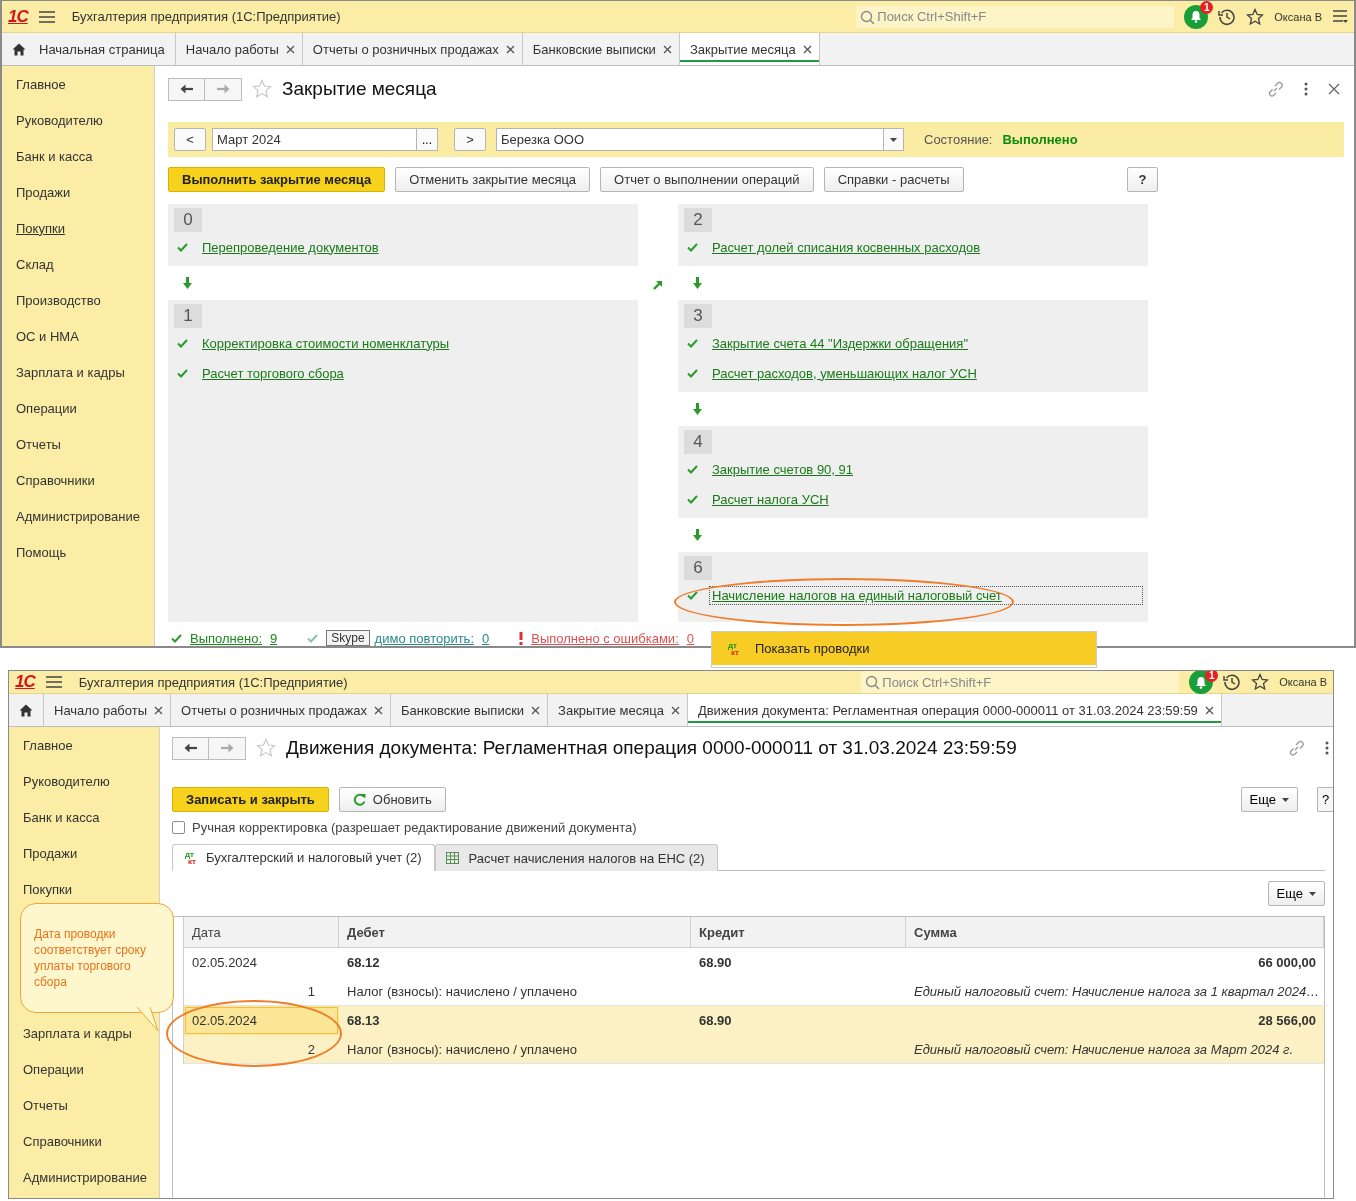  What do you see at coordinates (277, 179) in the screenshot?
I see `run-closing-button: Выполнить закрытие месяца` at bounding box center [277, 179].